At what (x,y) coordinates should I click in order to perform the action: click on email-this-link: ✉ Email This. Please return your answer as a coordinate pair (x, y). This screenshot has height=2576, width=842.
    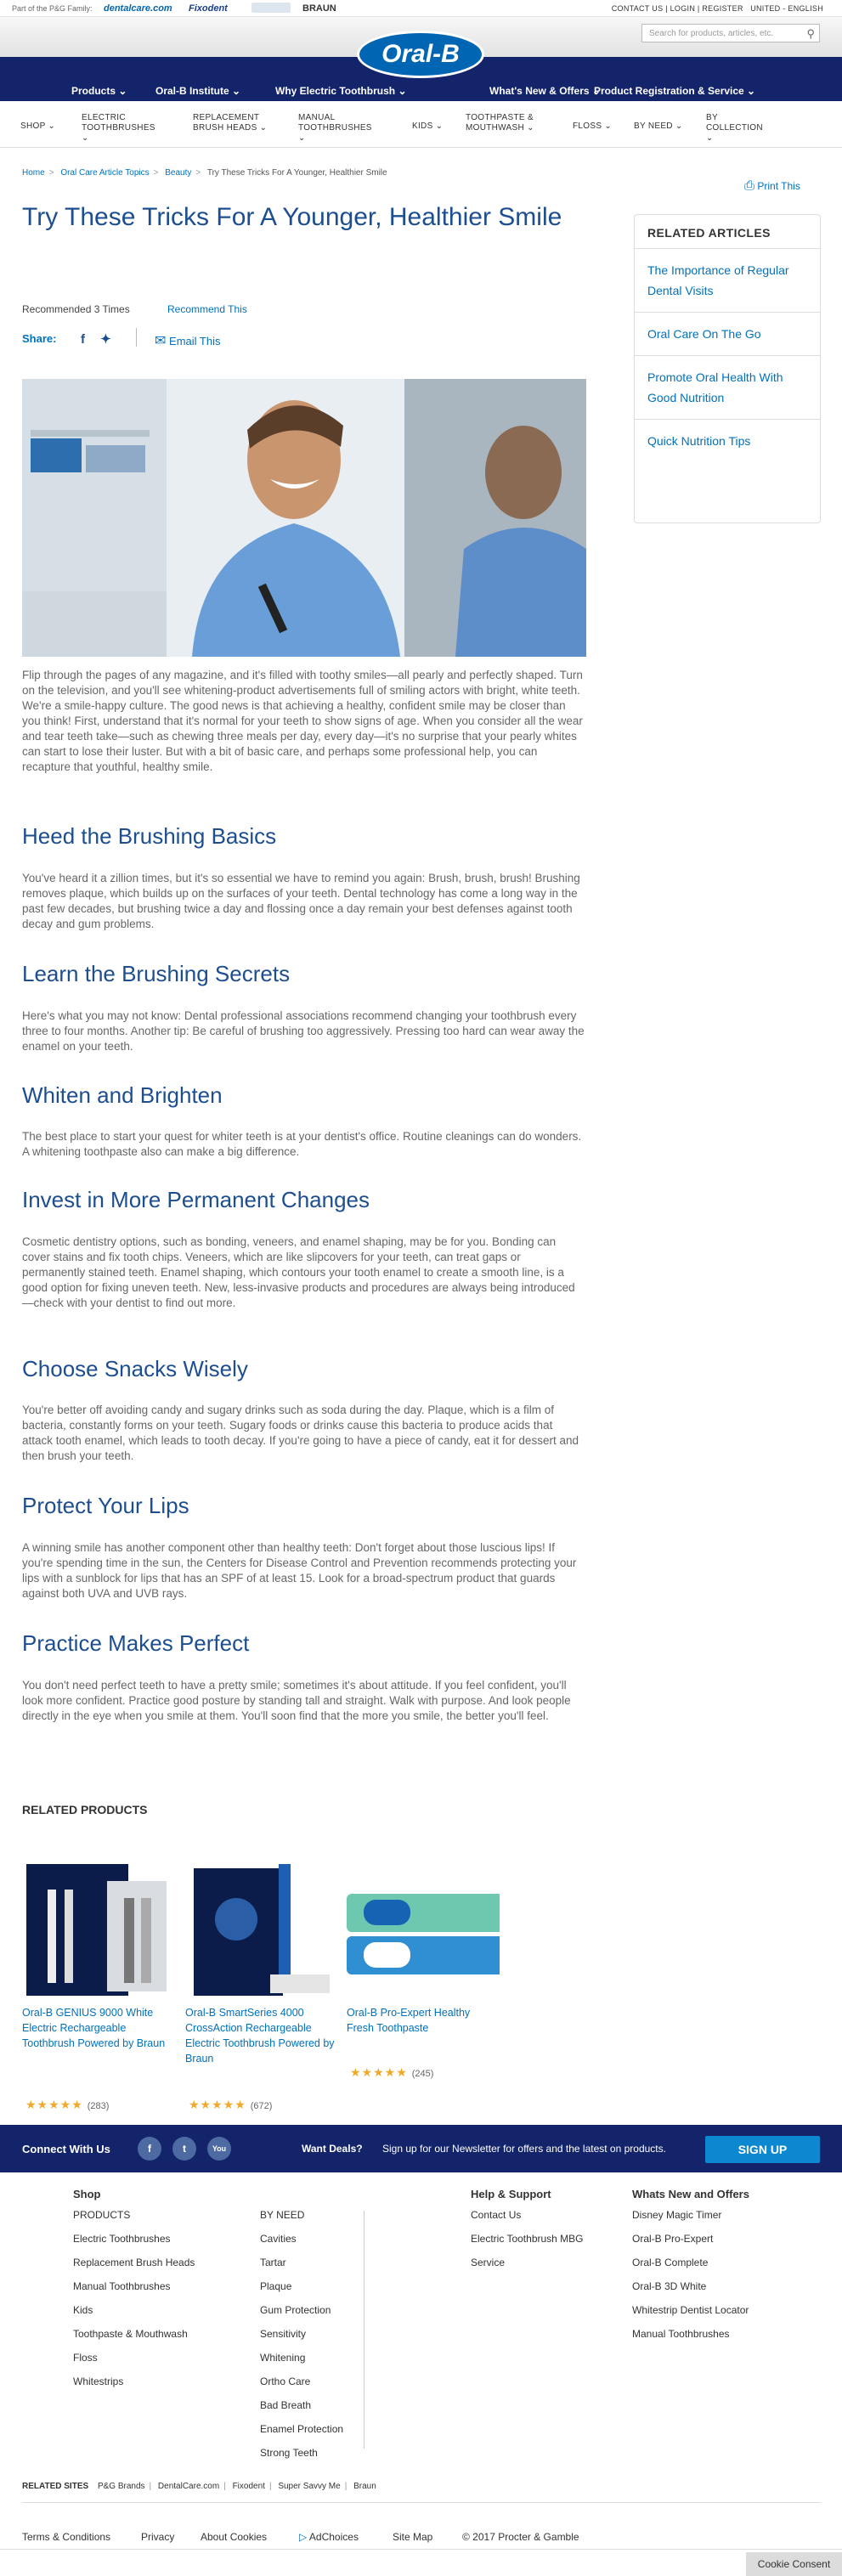
    Looking at the image, I should click on (187, 340).